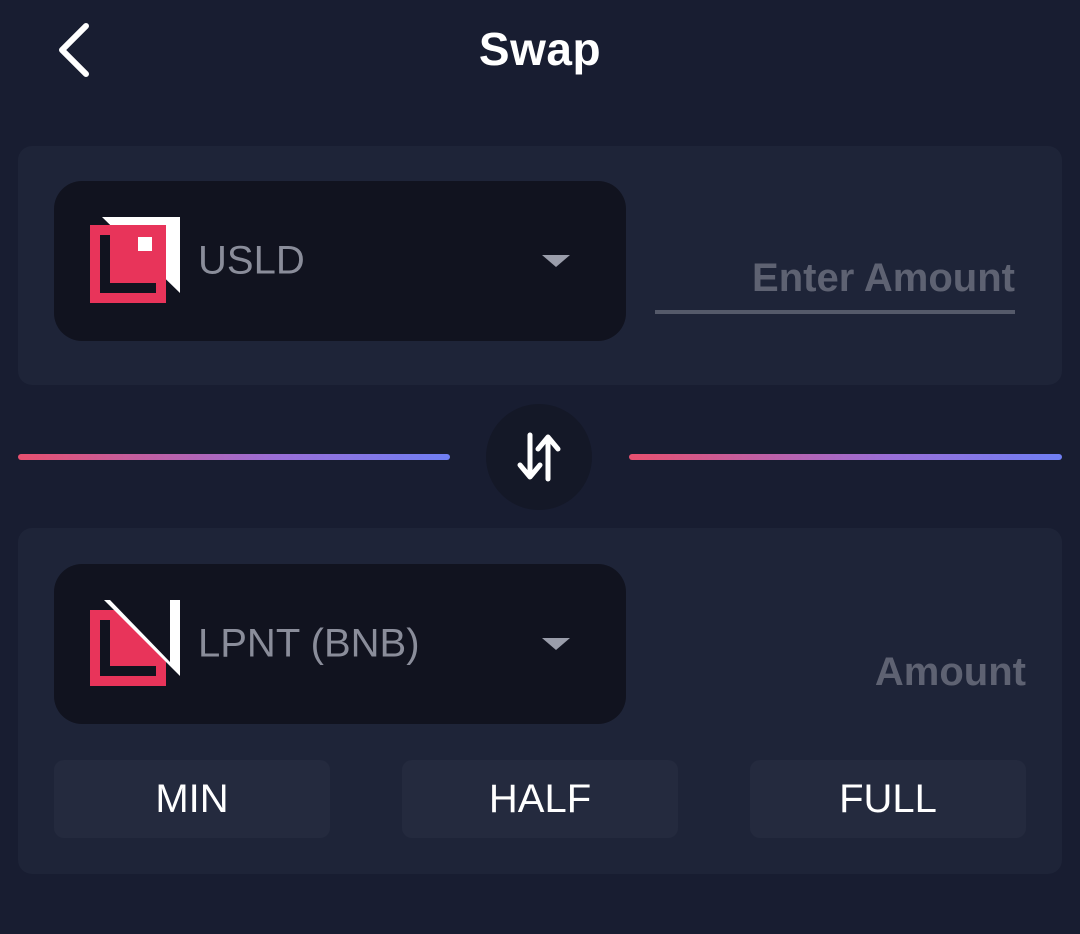  What do you see at coordinates (192, 799) in the screenshot?
I see `min-button: MIN` at bounding box center [192, 799].